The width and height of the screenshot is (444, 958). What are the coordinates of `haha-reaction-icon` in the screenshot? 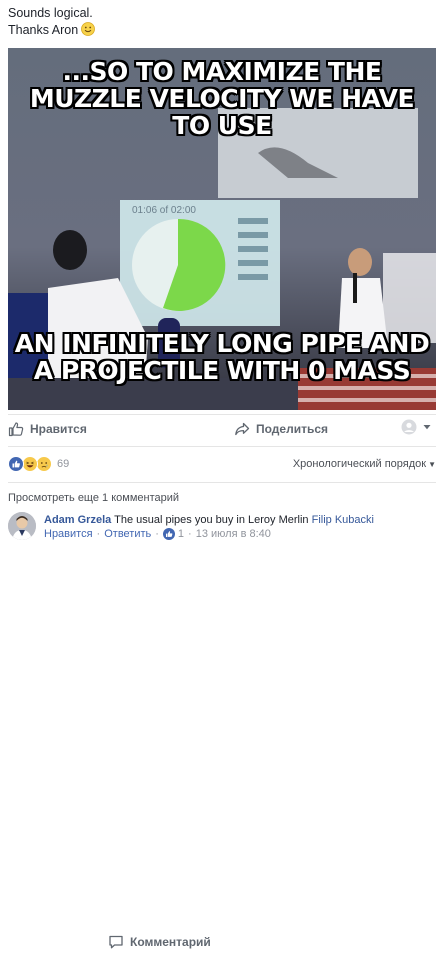 It's located at (30, 464).